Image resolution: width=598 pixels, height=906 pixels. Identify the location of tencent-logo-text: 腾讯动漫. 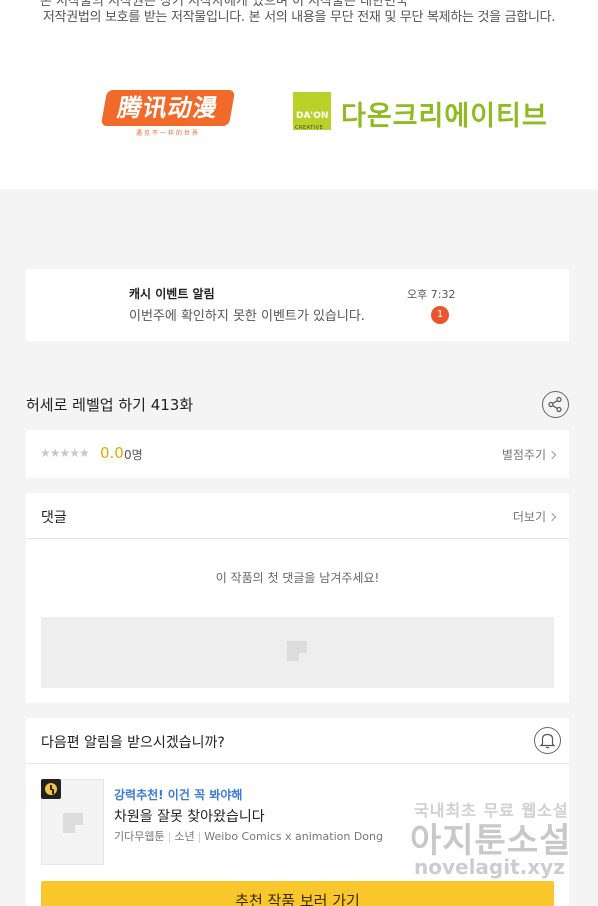
(168, 108).